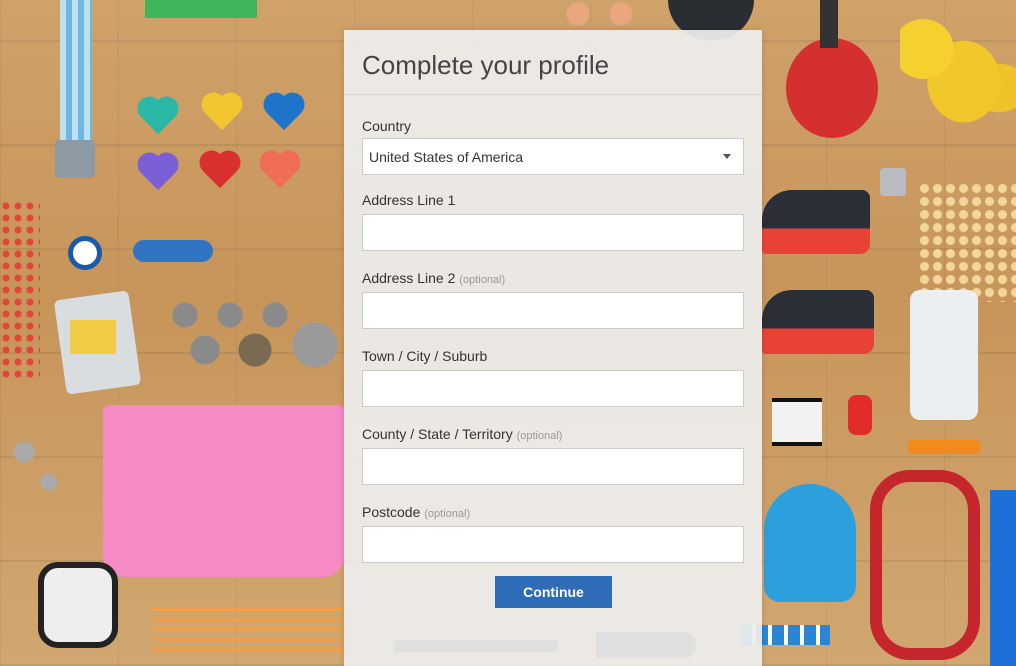  I want to click on red-heart-bowl, so click(220, 172).